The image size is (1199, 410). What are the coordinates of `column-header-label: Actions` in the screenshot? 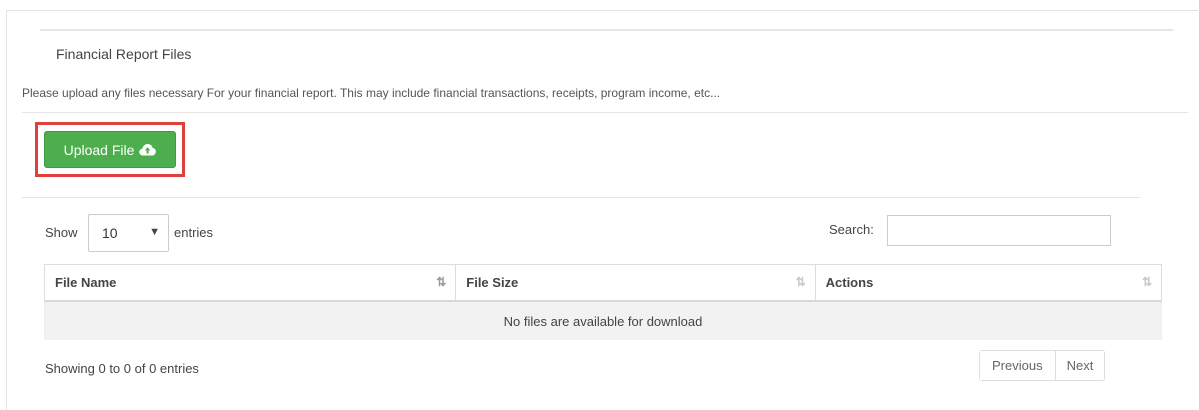 It's located at (849, 282).